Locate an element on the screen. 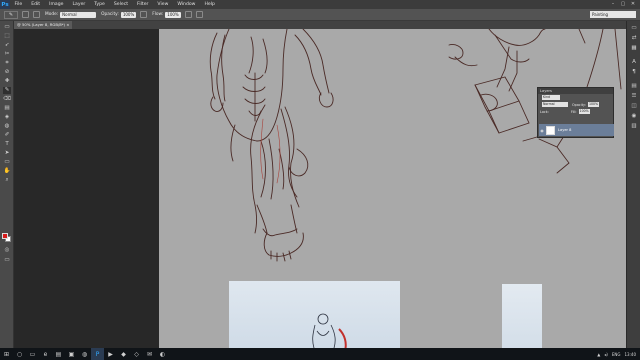 The width and height of the screenshot is (640, 360). brushes-panel-icon: ▤ is located at coordinates (634, 86).